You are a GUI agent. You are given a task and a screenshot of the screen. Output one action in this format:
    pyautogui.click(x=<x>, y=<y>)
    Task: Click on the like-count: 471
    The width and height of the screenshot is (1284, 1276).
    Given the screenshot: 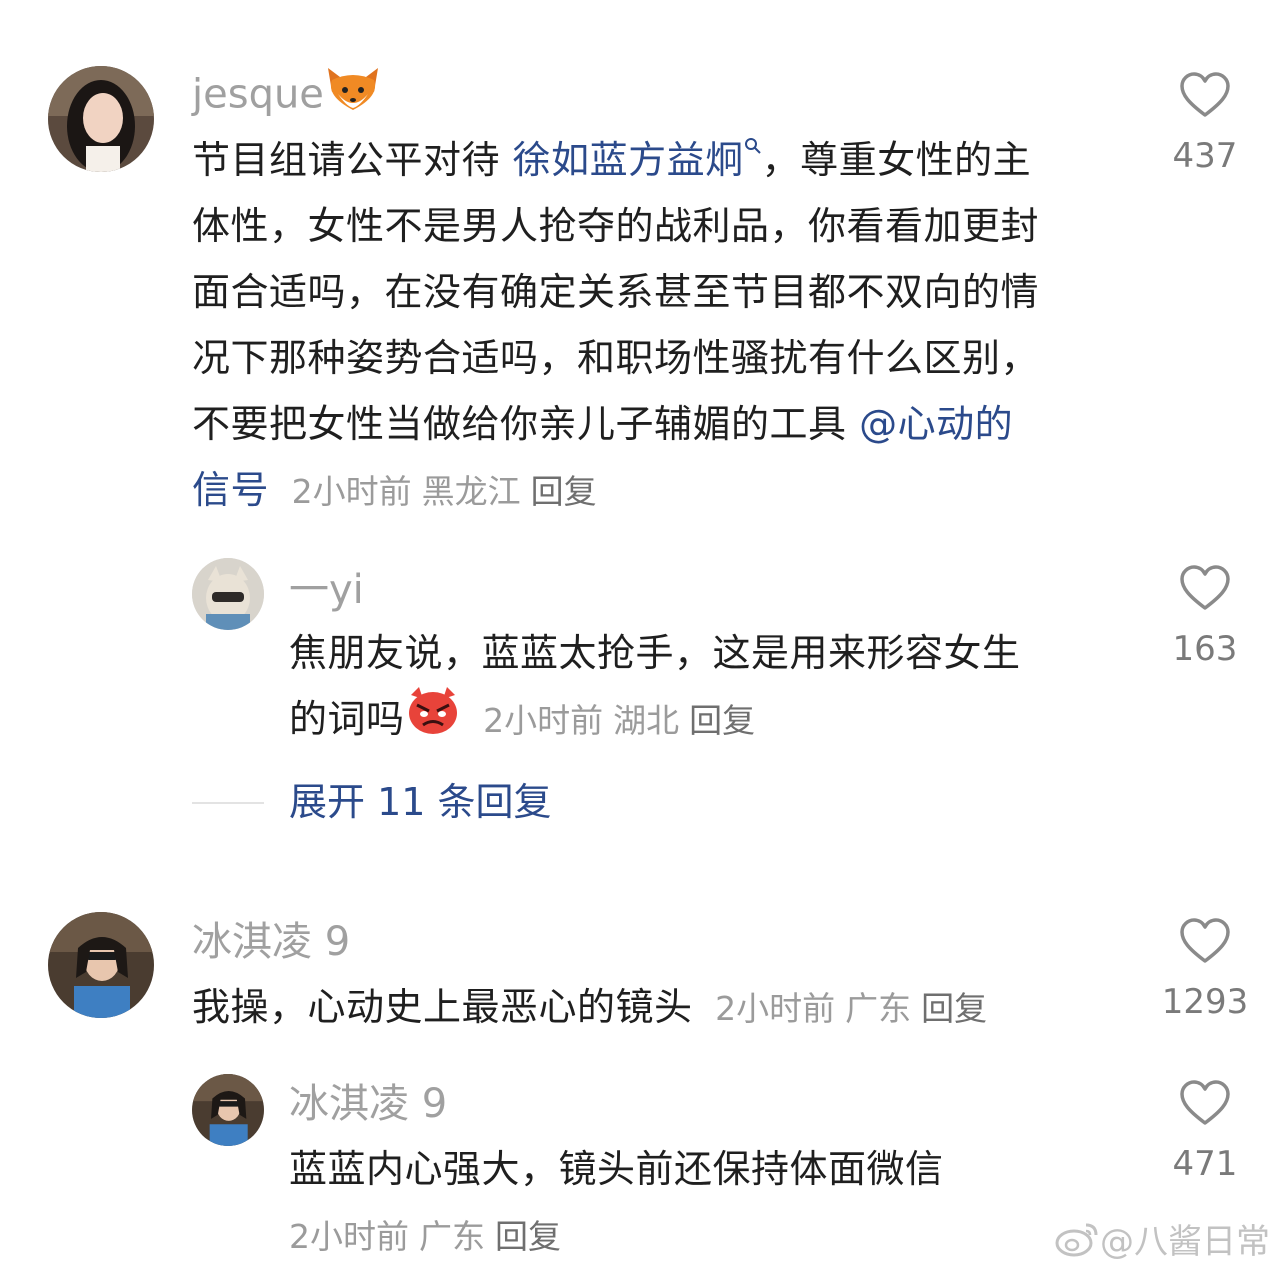 What is the action you would take?
    pyautogui.click(x=1205, y=1164)
    